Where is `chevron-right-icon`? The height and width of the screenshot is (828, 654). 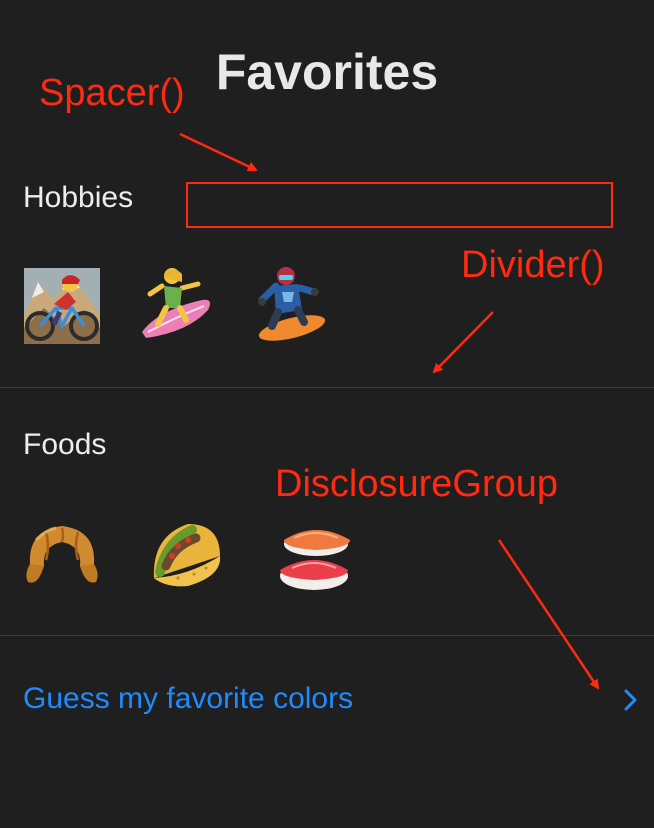
chevron-right-icon is located at coordinates (631, 700).